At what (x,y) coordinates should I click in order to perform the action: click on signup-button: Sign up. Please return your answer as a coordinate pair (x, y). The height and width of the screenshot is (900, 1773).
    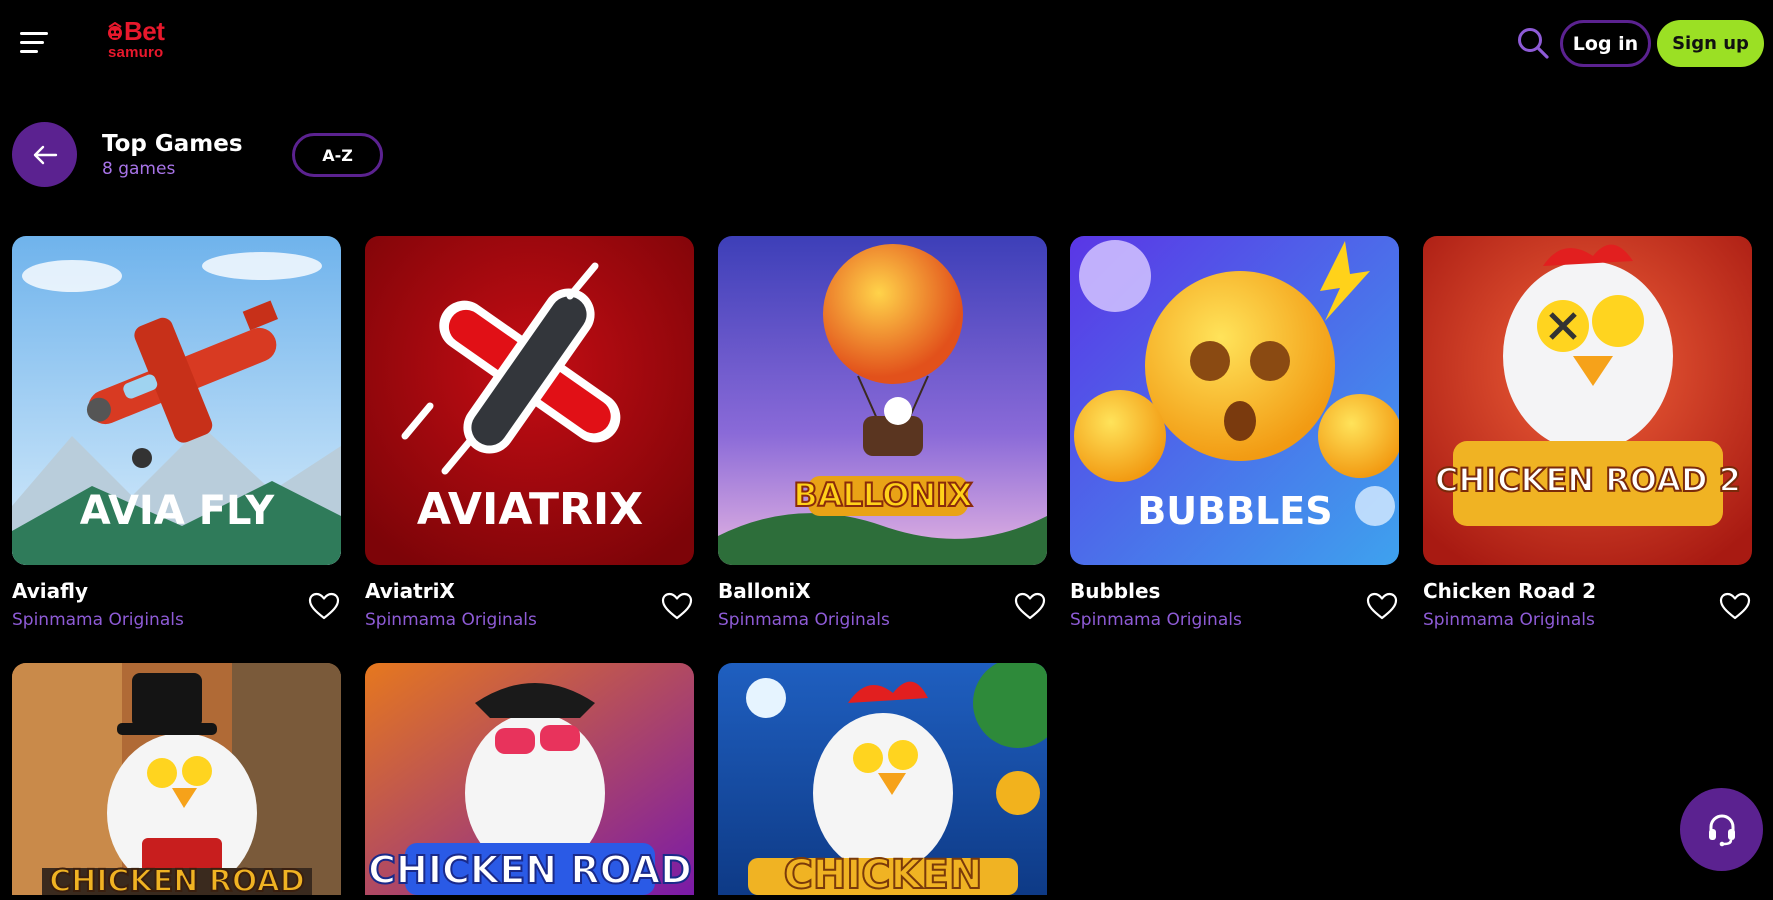
    Looking at the image, I should click on (1710, 43).